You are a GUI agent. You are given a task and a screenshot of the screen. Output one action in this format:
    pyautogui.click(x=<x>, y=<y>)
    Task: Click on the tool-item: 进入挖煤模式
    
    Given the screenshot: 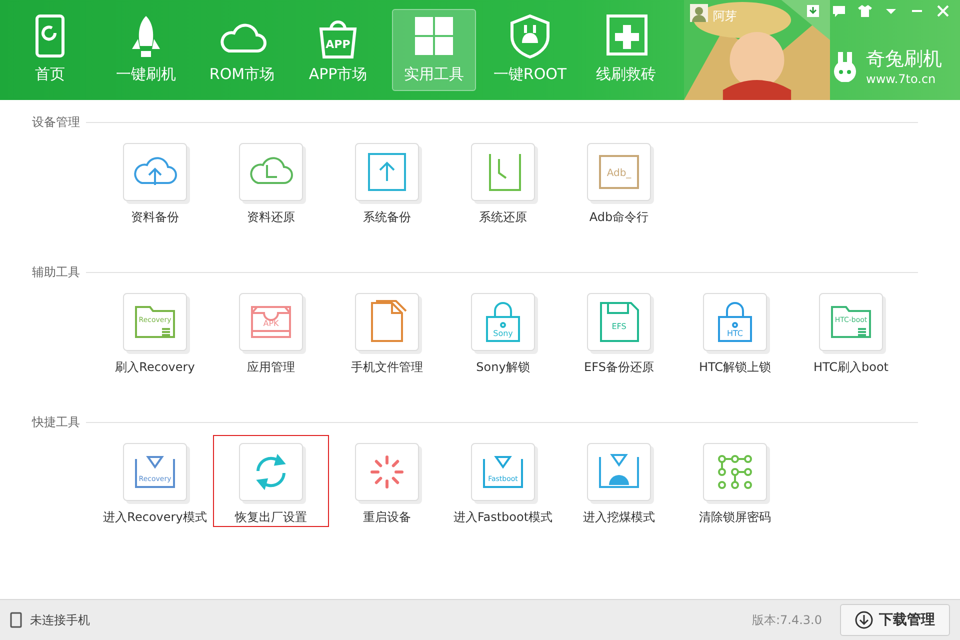 What is the action you would take?
    pyautogui.click(x=619, y=481)
    